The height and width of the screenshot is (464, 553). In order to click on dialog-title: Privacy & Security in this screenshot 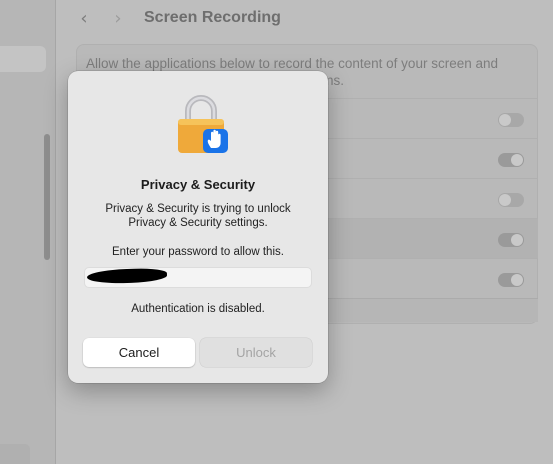, I will do `click(198, 184)`.